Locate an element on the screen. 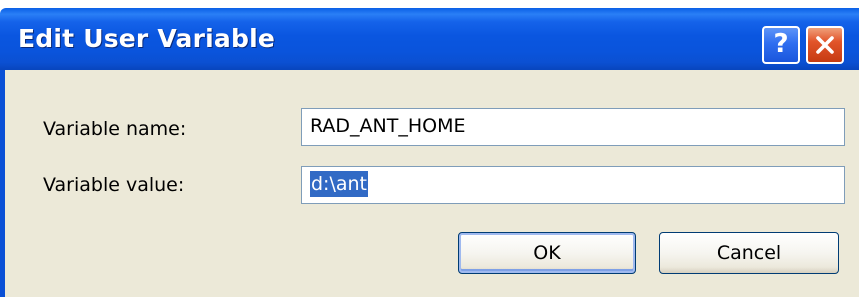  question-mark-icon: ? is located at coordinates (781, 44).